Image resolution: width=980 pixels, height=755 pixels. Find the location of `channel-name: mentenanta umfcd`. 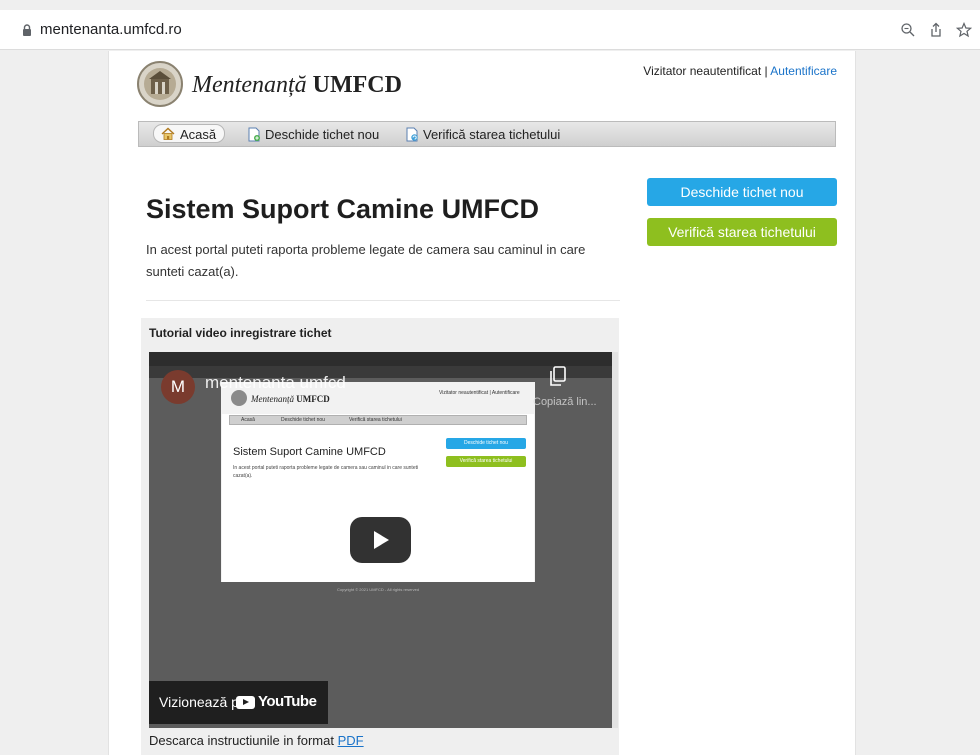

channel-name: mentenanta umfcd is located at coordinates (275, 383).